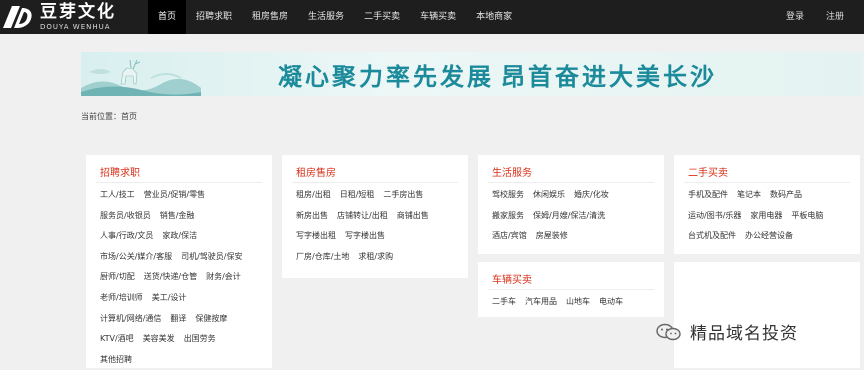  What do you see at coordinates (357, 194) in the screenshot?
I see `link-short-rent: 日租/短租` at bounding box center [357, 194].